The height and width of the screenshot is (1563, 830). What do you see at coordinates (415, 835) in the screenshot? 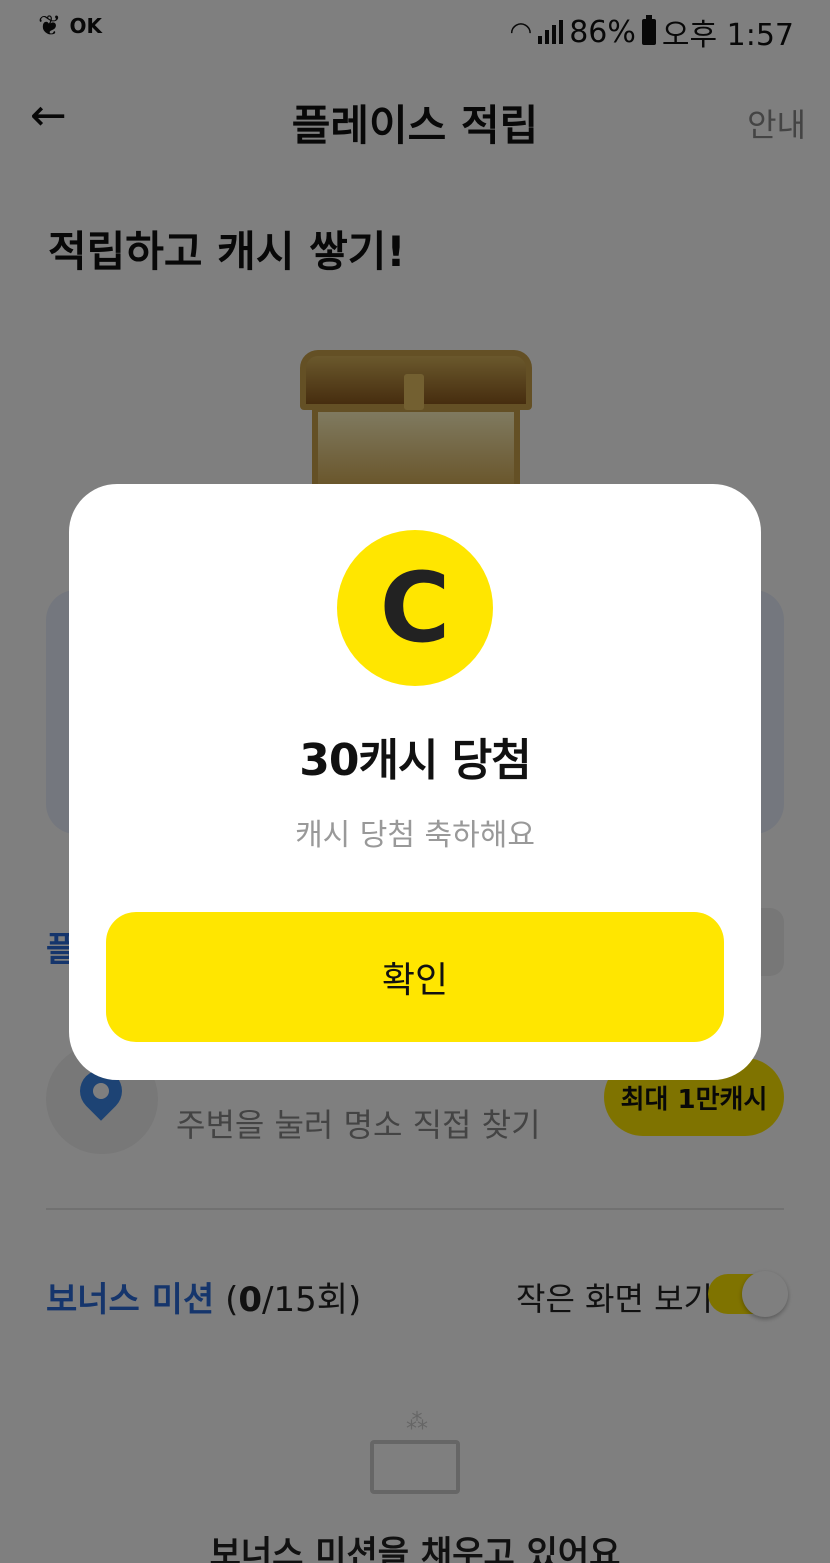
I see `modal-subtitle: 캐시 당첨 축하해요` at bounding box center [415, 835].